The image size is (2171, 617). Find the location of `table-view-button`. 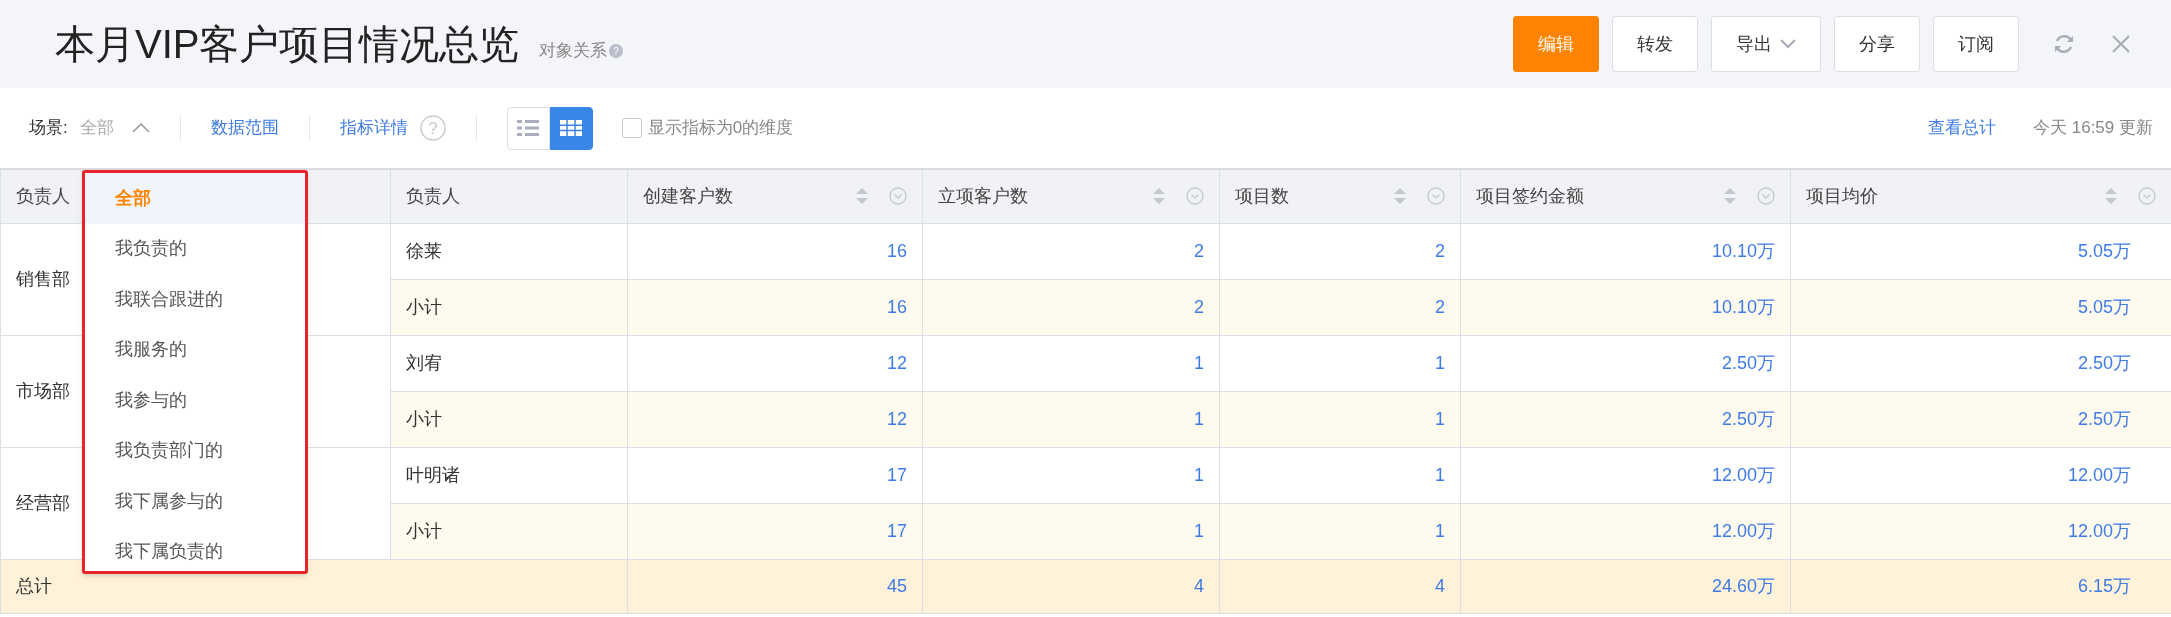

table-view-button is located at coordinates (571, 128).